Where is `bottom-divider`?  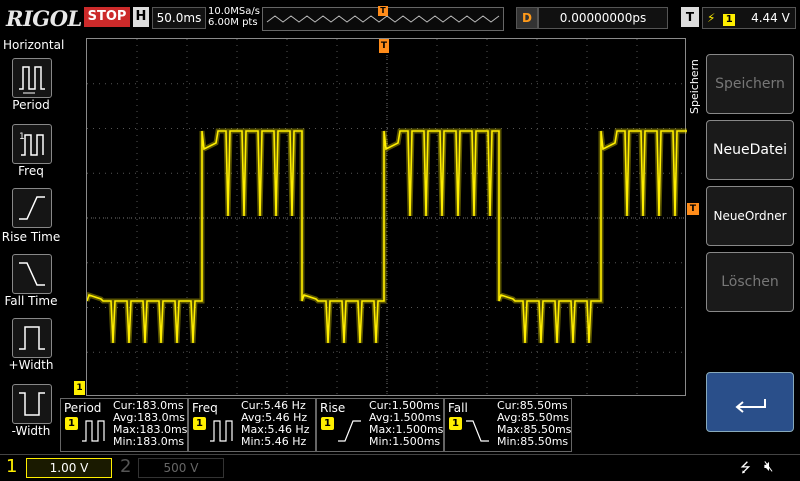
bottom-divider is located at coordinates (400, 454).